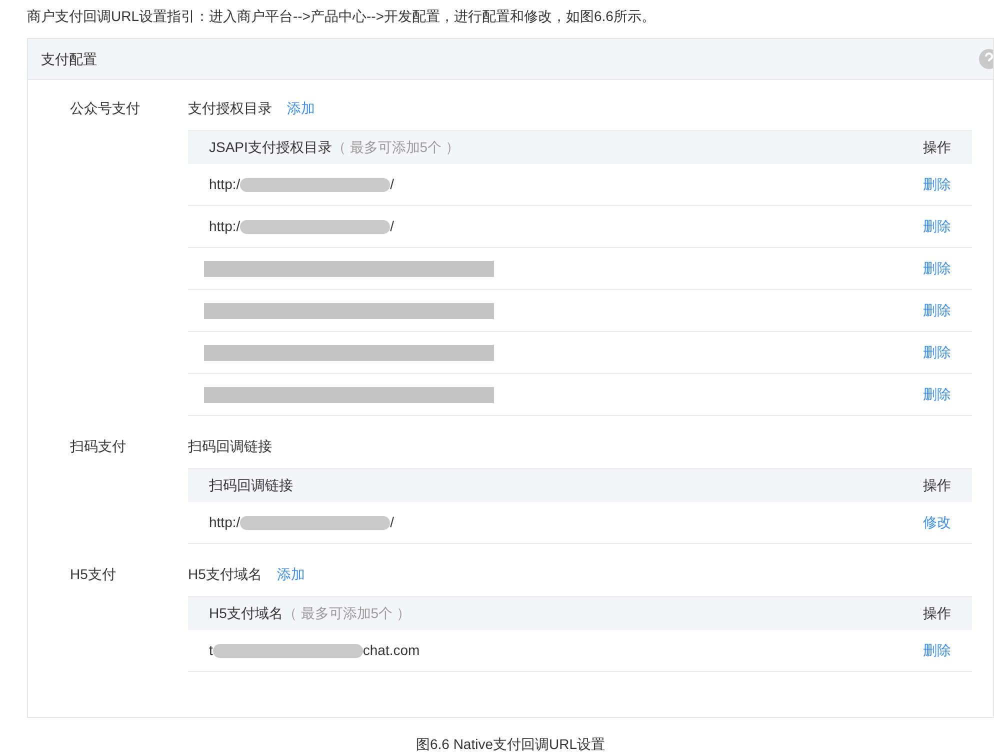 The height and width of the screenshot is (756, 994). Describe the element at coordinates (341, 16) in the screenshot. I see `intro-text: 商户支付回调URL设置指引：进入商户平台-->产品中心-->开发配置，进行配置和修改，如图6.6所示。` at that location.